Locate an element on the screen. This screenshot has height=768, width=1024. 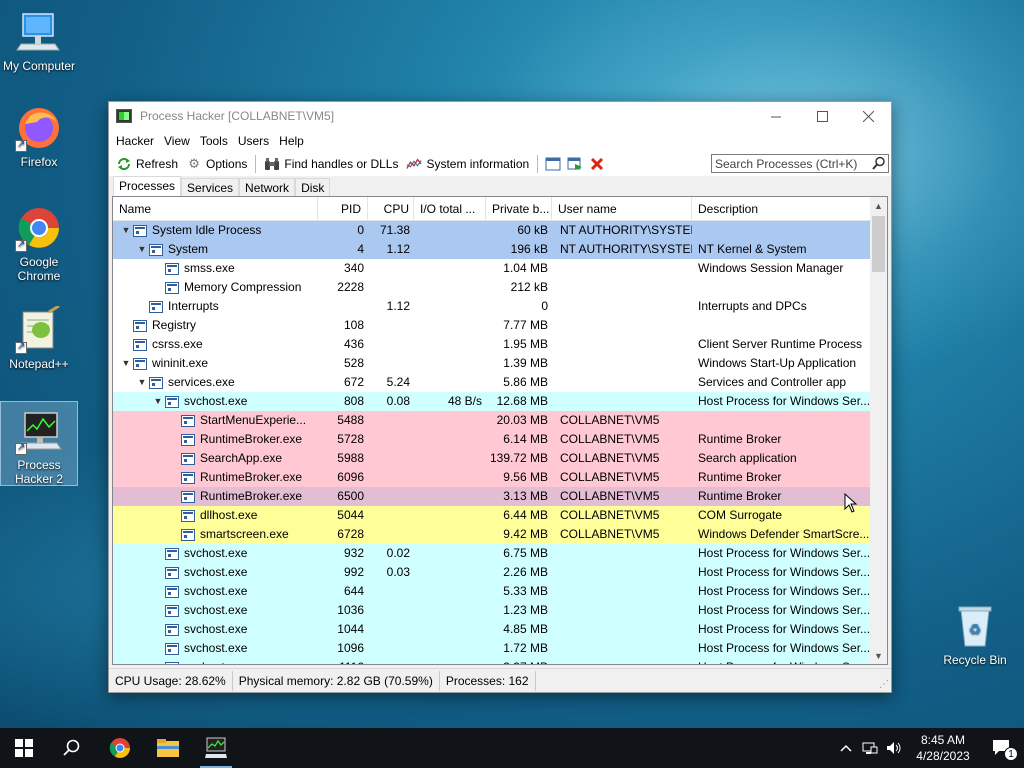
process-cpu: 0.02 is located at coordinates (398, 553).